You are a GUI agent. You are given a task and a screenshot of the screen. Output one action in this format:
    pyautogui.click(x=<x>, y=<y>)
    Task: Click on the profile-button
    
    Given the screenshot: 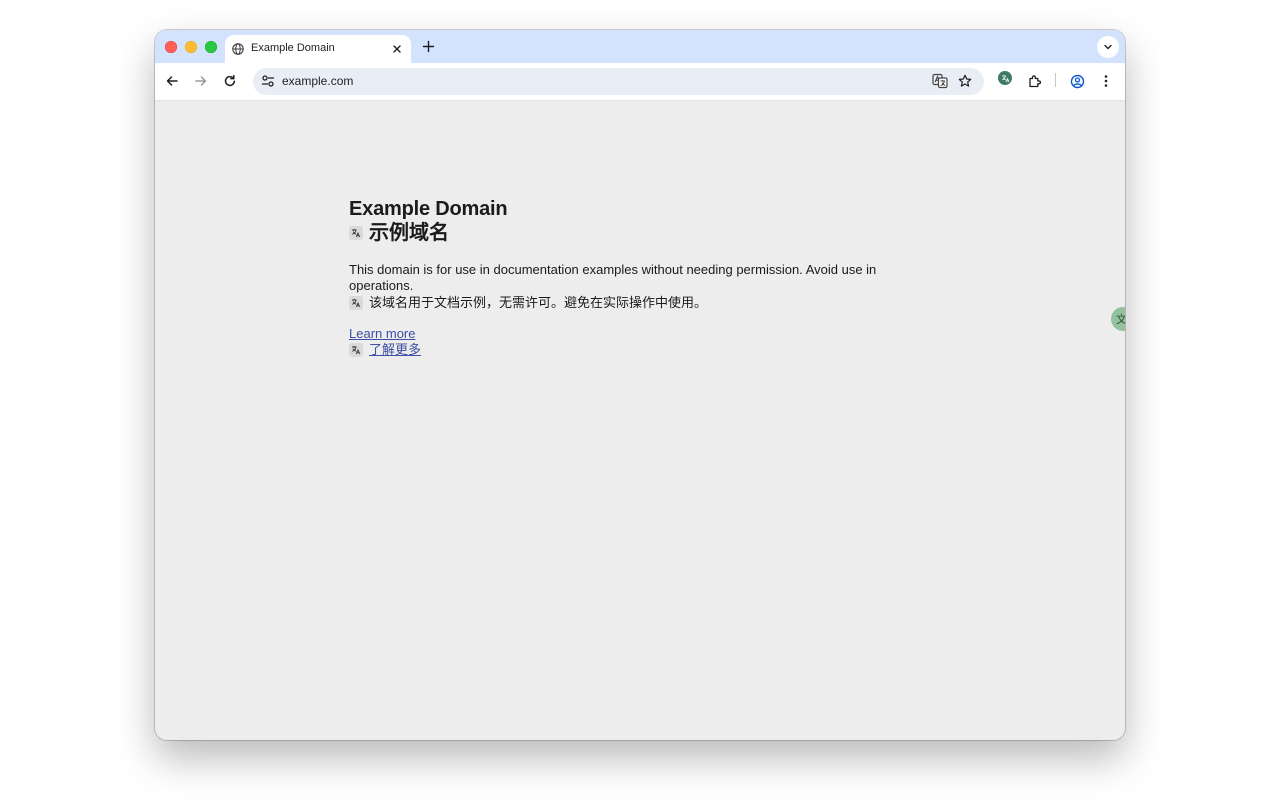 What is the action you would take?
    pyautogui.click(x=1077, y=81)
    